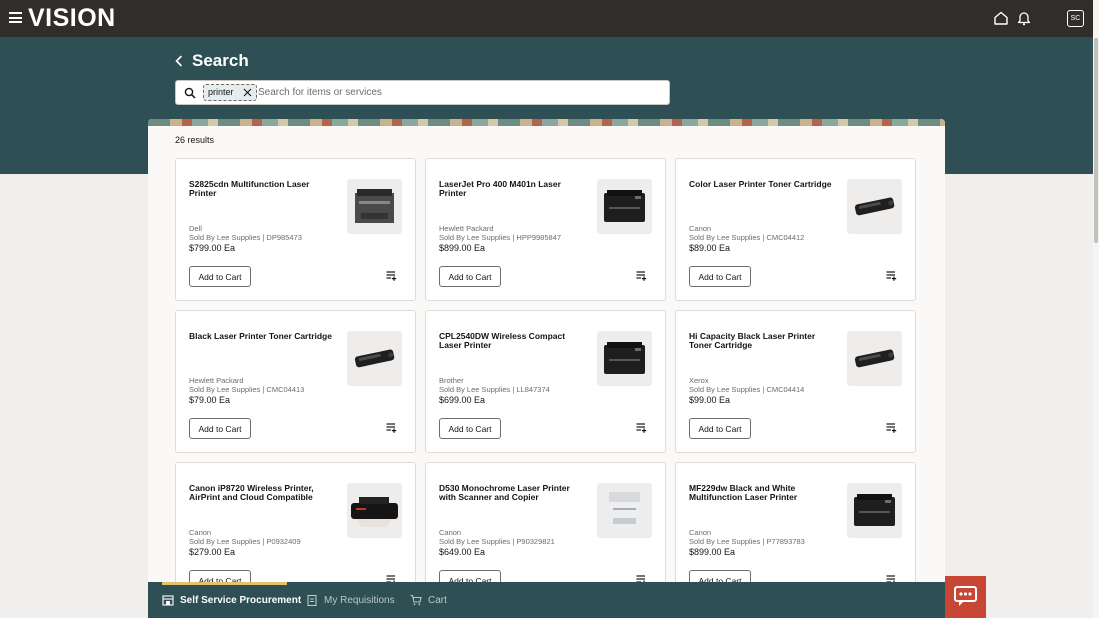  What do you see at coordinates (416, 600) in the screenshot?
I see `cart-icon` at bounding box center [416, 600].